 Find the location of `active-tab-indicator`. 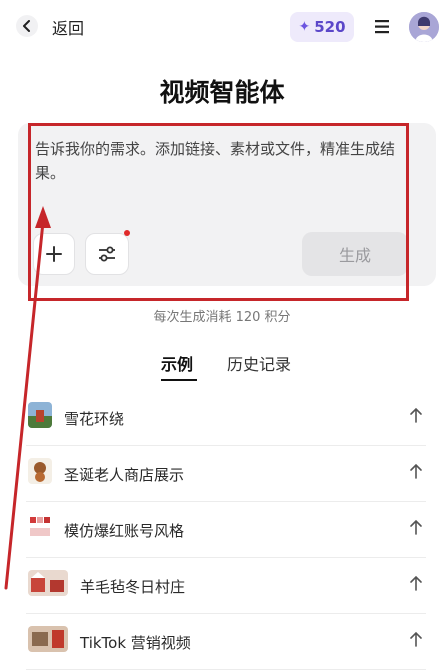

active-tab-indicator is located at coordinates (179, 380).